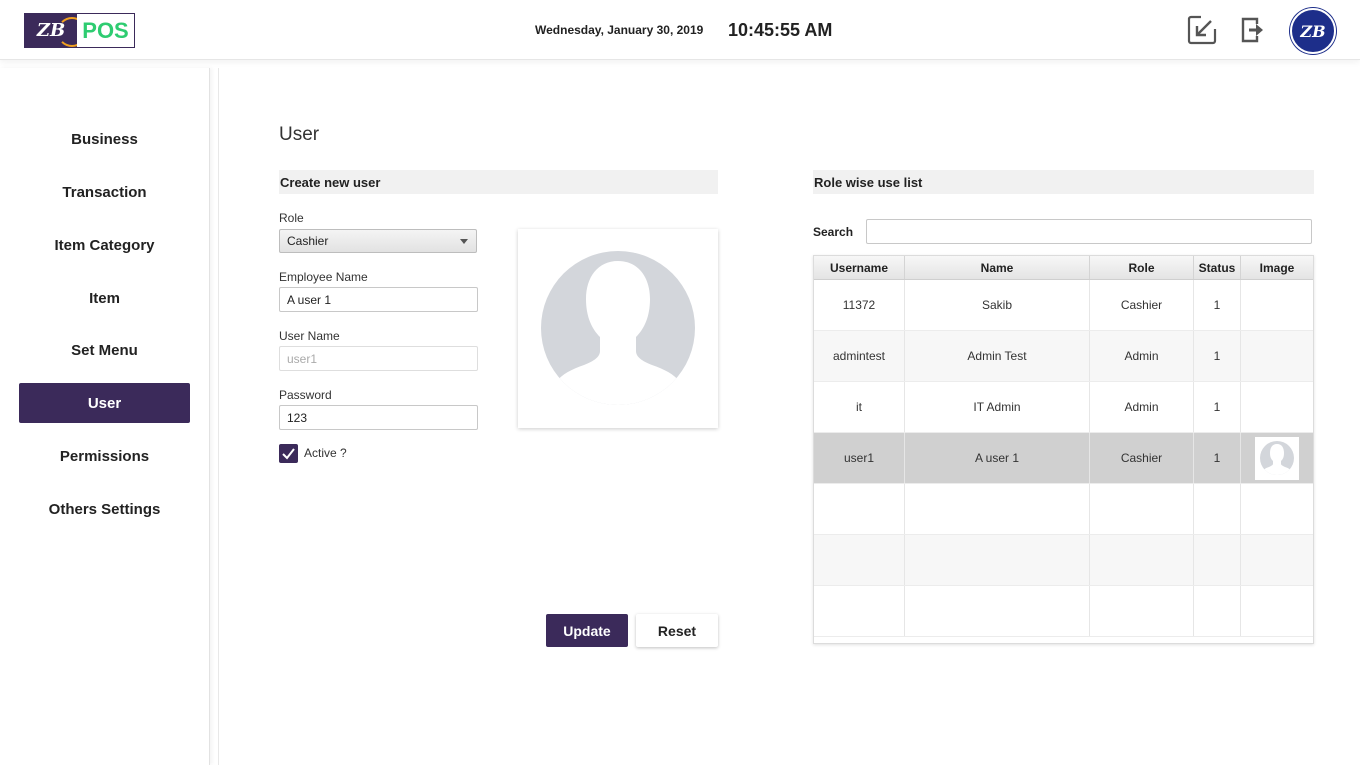  What do you see at coordinates (833, 232) in the screenshot?
I see `search-label: Search` at bounding box center [833, 232].